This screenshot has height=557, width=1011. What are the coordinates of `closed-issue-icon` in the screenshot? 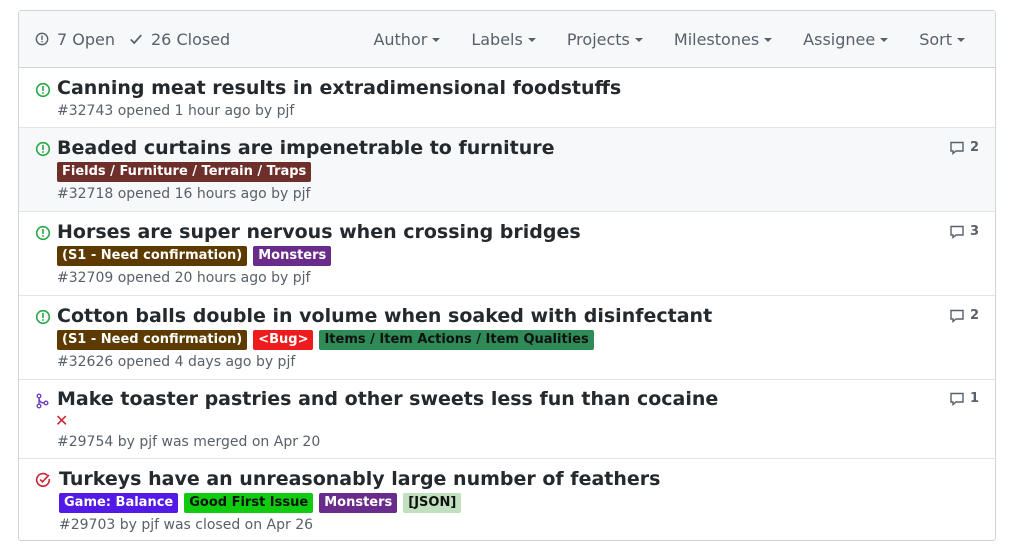 It's located at (43, 482).